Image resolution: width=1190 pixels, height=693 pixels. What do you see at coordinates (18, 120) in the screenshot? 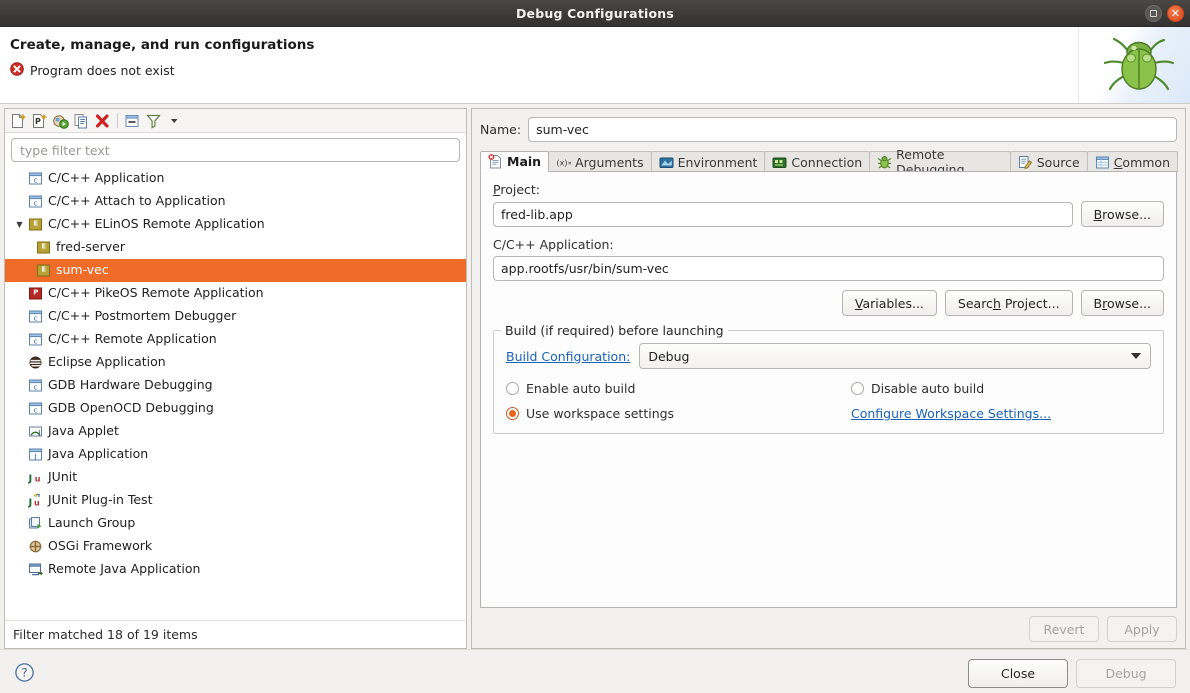
I see `new-config-icon` at bounding box center [18, 120].